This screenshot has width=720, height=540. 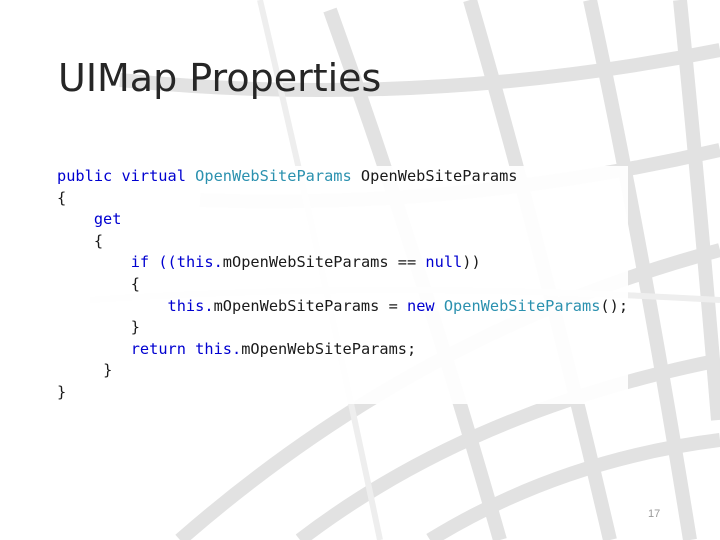 What do you see at coordinates (220, 78) in the screenshot?
I see `slide-title: UIMap Properties` at bounding box center [220, 78].